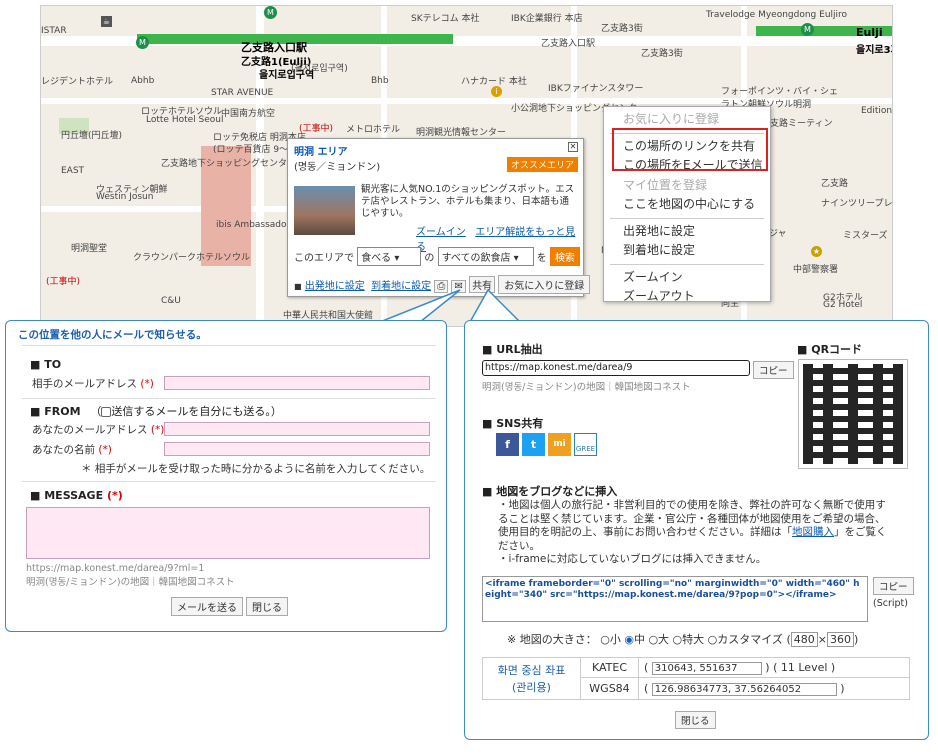 The height and width of the screenshot is (755, 938). What do you see at coordinates (96, 411) in the screenshot?
I see `copy-paren: （` at bounding box center [96, 411].